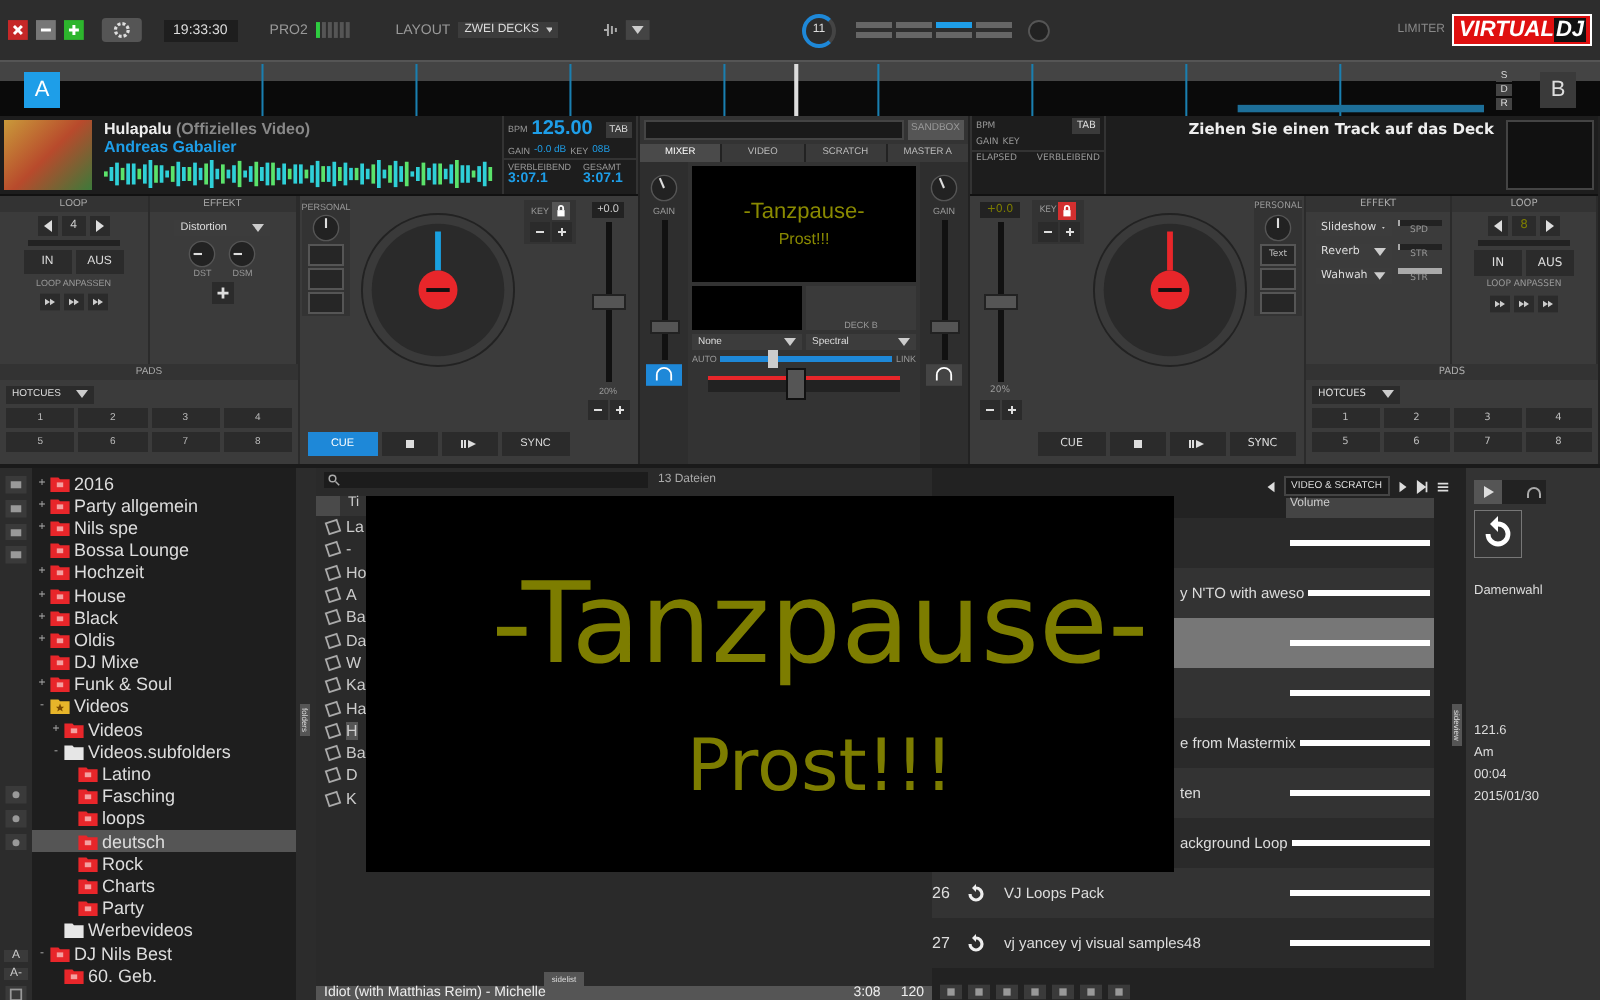 This screenshot has width=1600, height=1000. I want to click on file-row: H, so click(352, 730).